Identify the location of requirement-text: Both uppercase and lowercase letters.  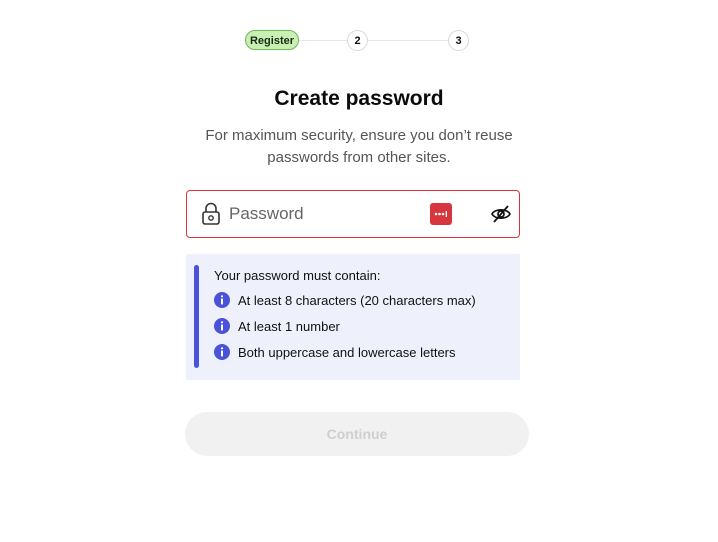
(347, 352).